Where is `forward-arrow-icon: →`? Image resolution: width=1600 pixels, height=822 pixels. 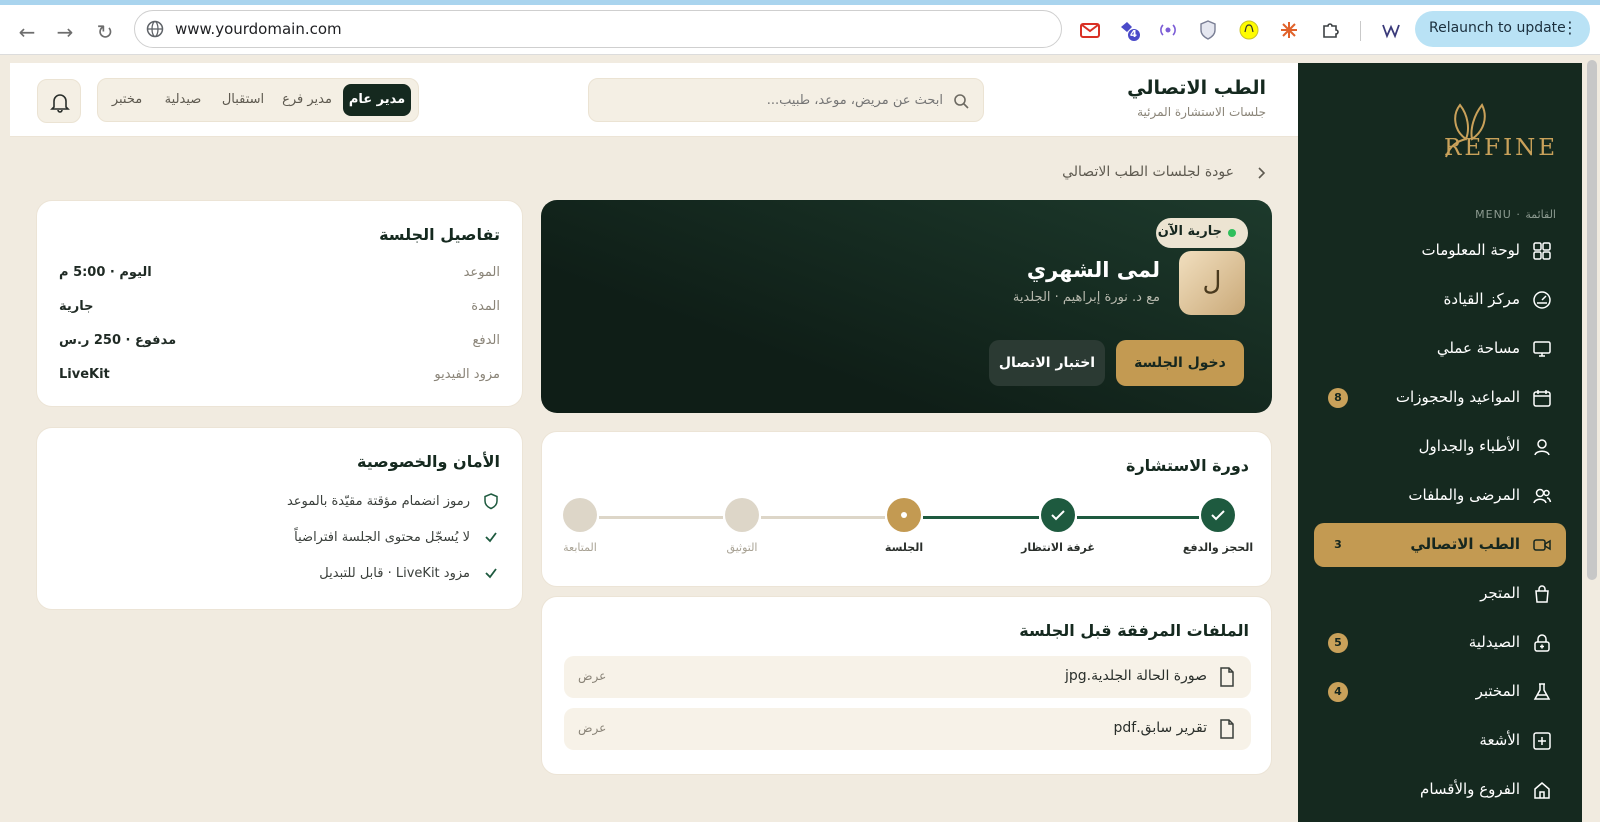
forward-arrow-icon: → is located at coordinates (65, 32).